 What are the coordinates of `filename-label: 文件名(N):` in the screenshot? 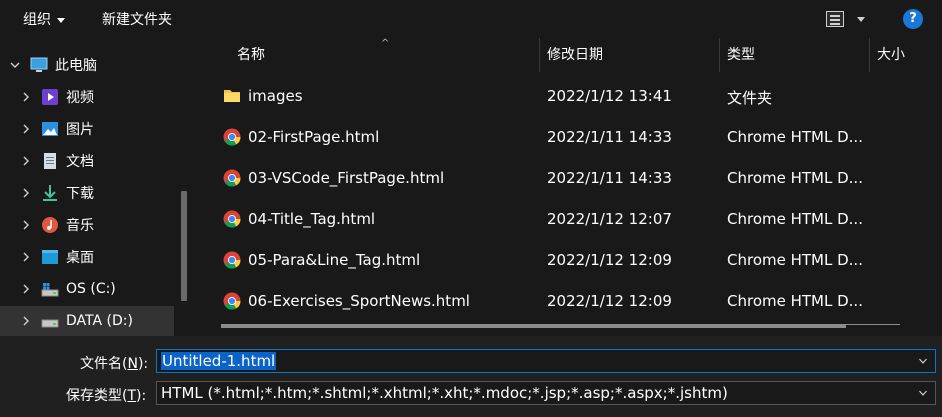 It's located at (114, 364).